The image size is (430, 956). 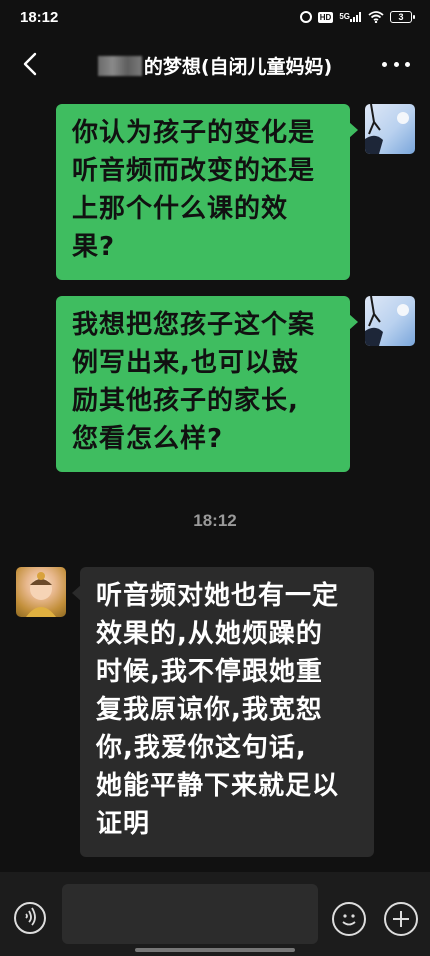 What do you see at coordinates (201, 748) in the screenshot?
I see `message-line: 你,我爱你这句话,` at bounding box center [201, 748].